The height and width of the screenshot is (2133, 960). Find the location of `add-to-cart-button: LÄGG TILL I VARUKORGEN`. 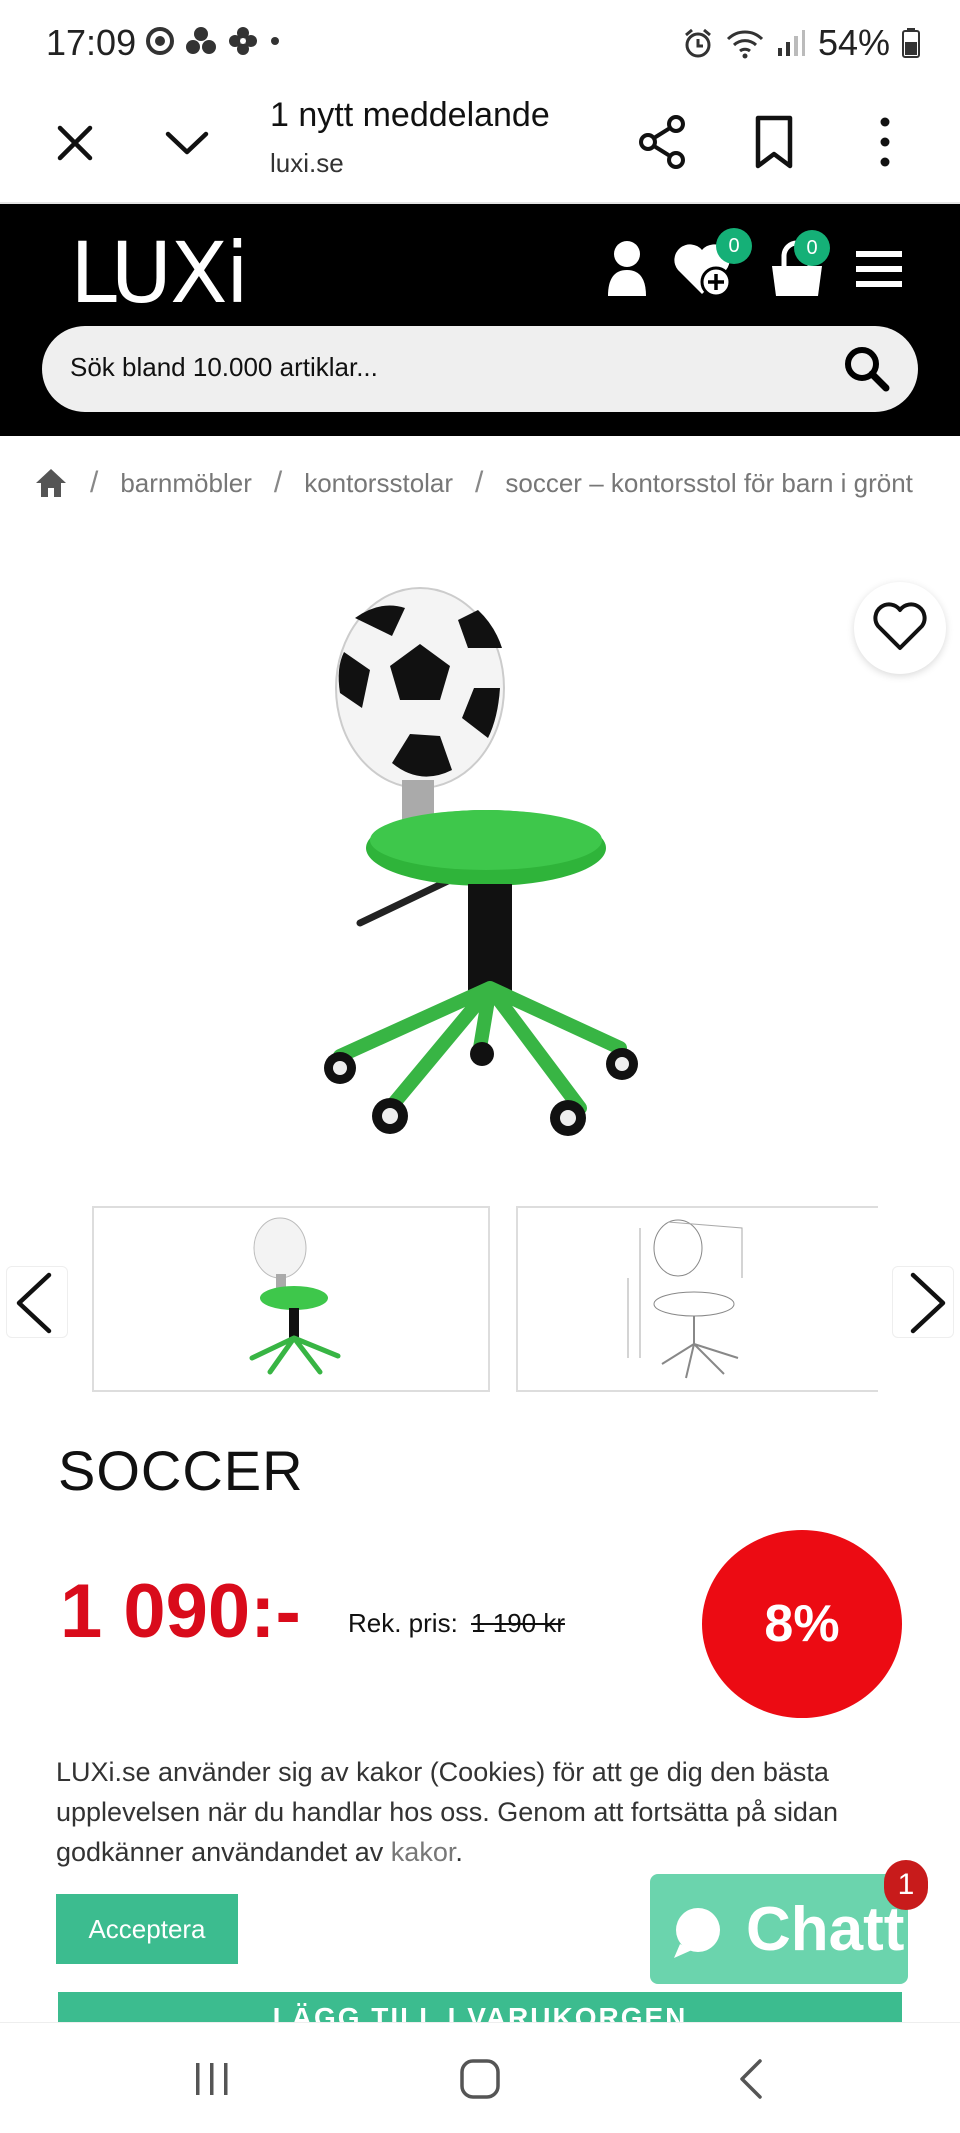

add-to-cart-button: LÄGG TILL I VARUKORGEN is located at coordinates (480, 2007).